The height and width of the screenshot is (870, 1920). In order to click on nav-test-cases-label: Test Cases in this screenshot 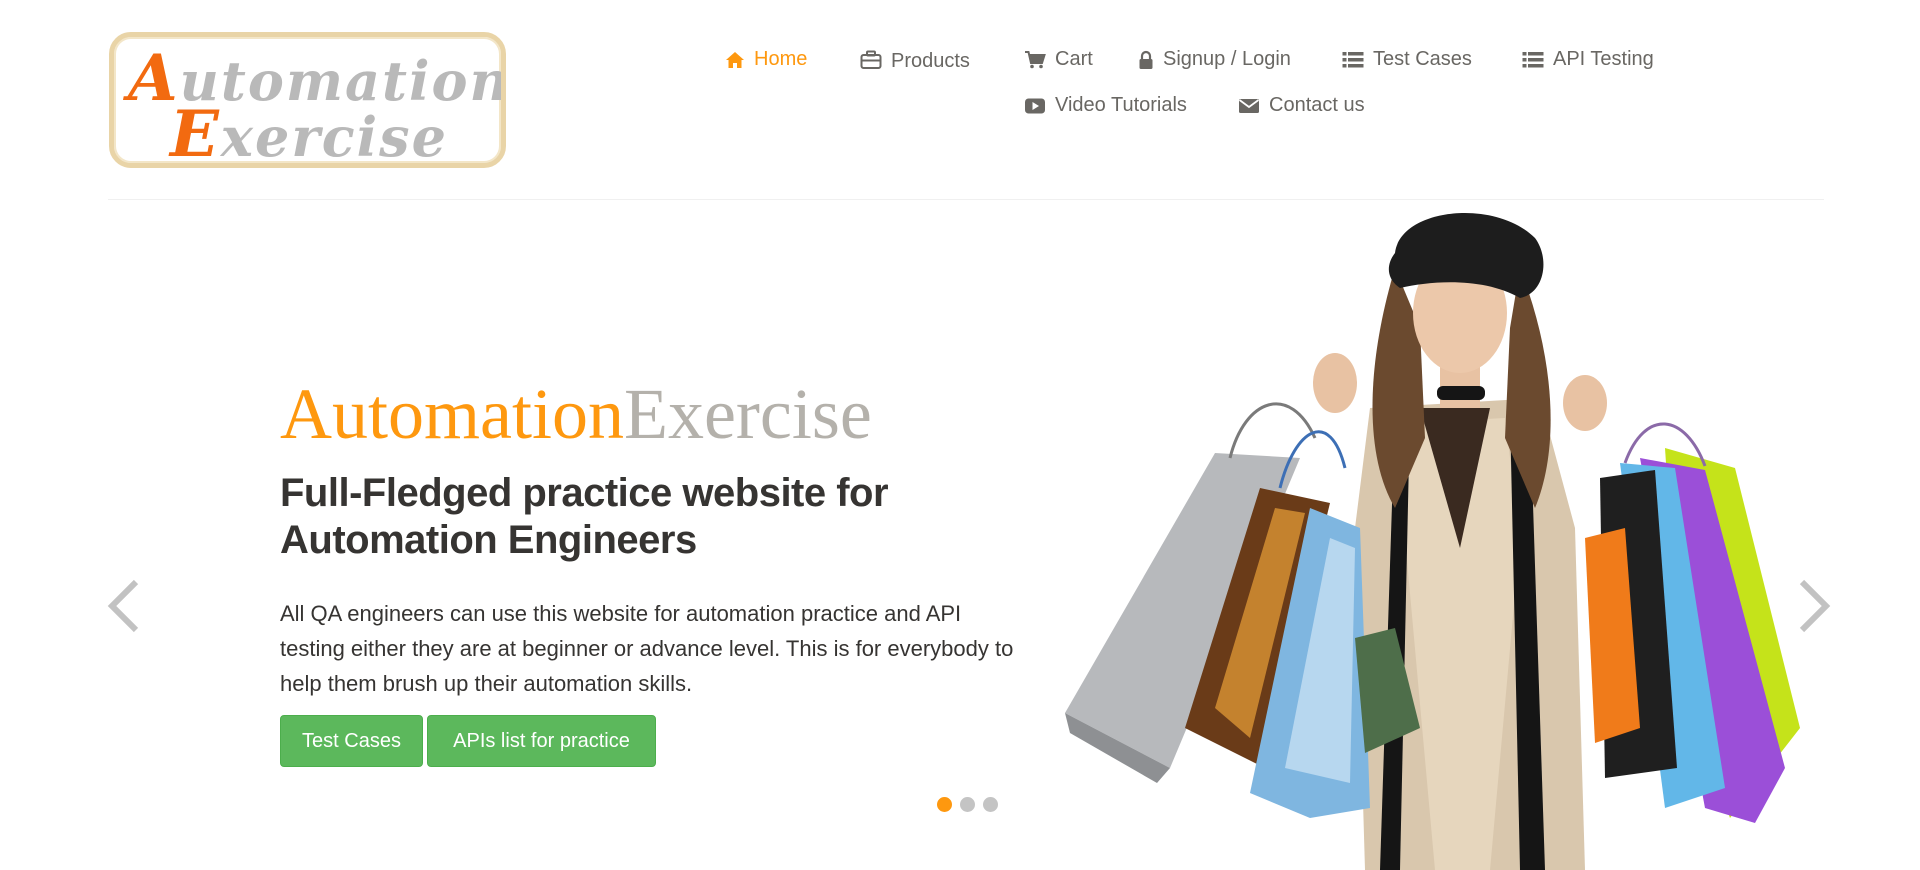, I will do `click(1422, 59)`.